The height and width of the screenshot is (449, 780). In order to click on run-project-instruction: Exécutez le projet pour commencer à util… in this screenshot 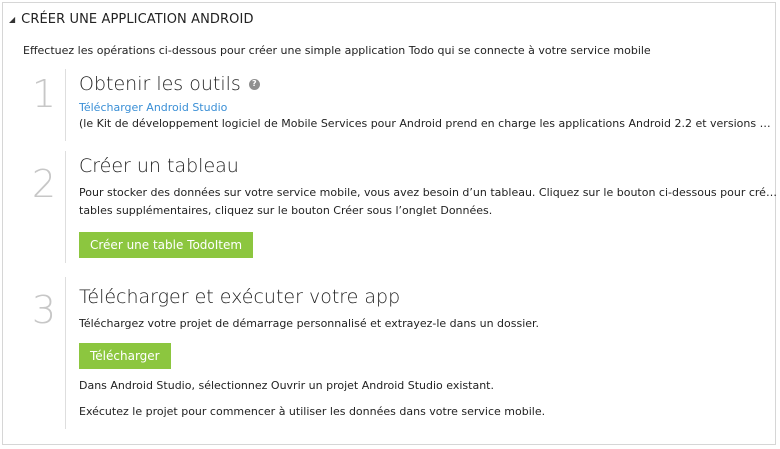, I will do `click(312, 411)`.